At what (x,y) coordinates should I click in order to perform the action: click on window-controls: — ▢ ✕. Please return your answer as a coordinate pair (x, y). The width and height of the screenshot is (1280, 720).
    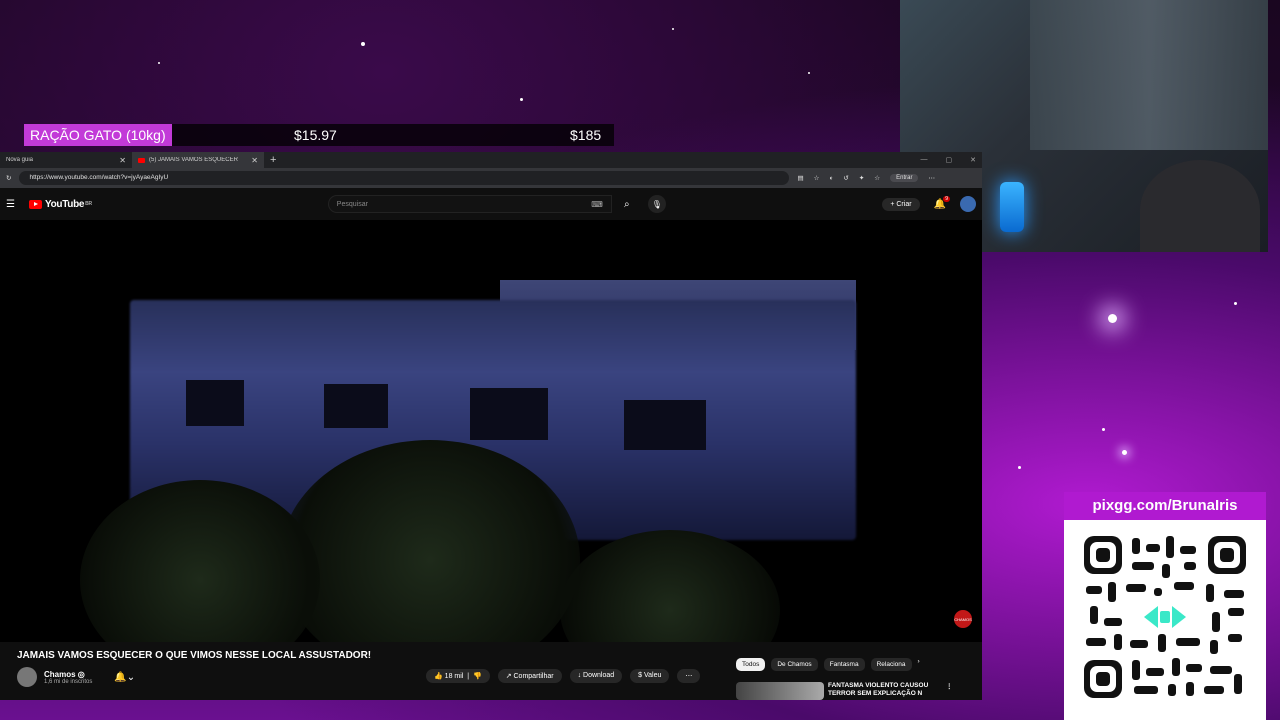
    Looking at the image, I should click on (952, 160).